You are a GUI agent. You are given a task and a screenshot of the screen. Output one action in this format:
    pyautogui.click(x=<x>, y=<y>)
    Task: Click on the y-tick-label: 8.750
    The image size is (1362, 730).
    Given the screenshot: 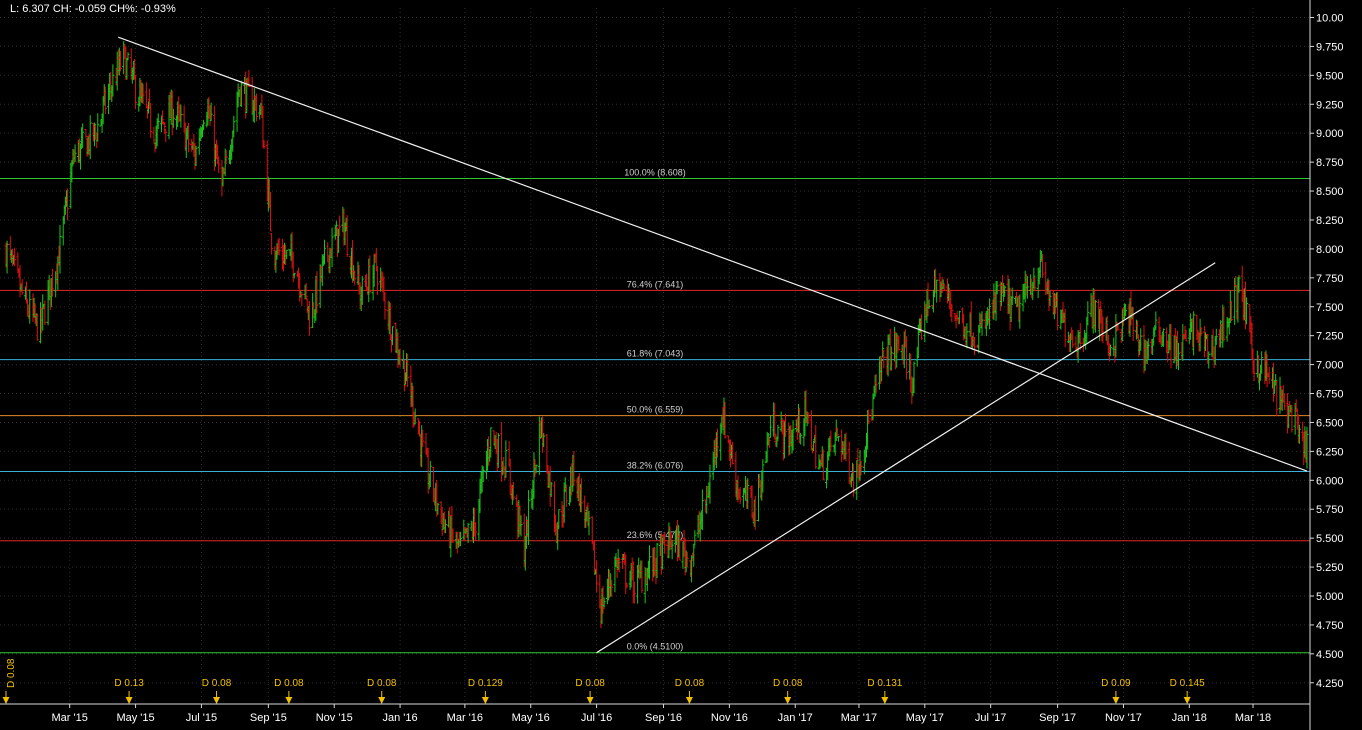 What is the action you would take?
    pyautogui.click(x=1330, y=163)
    